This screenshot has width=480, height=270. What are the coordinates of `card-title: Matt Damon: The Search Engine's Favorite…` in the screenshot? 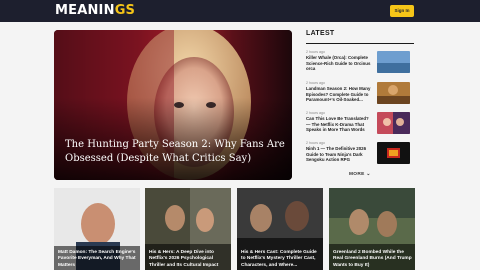 It's located at (98, 259).